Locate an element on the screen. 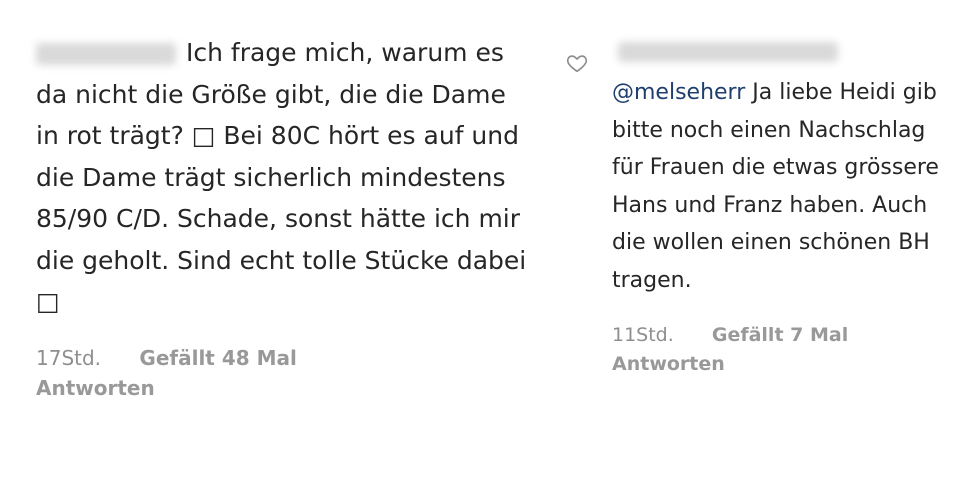 This screenshot has width=960, height=480. comment-1-likes: Gefällt 48 Mal is located at coordinates (217, 358).